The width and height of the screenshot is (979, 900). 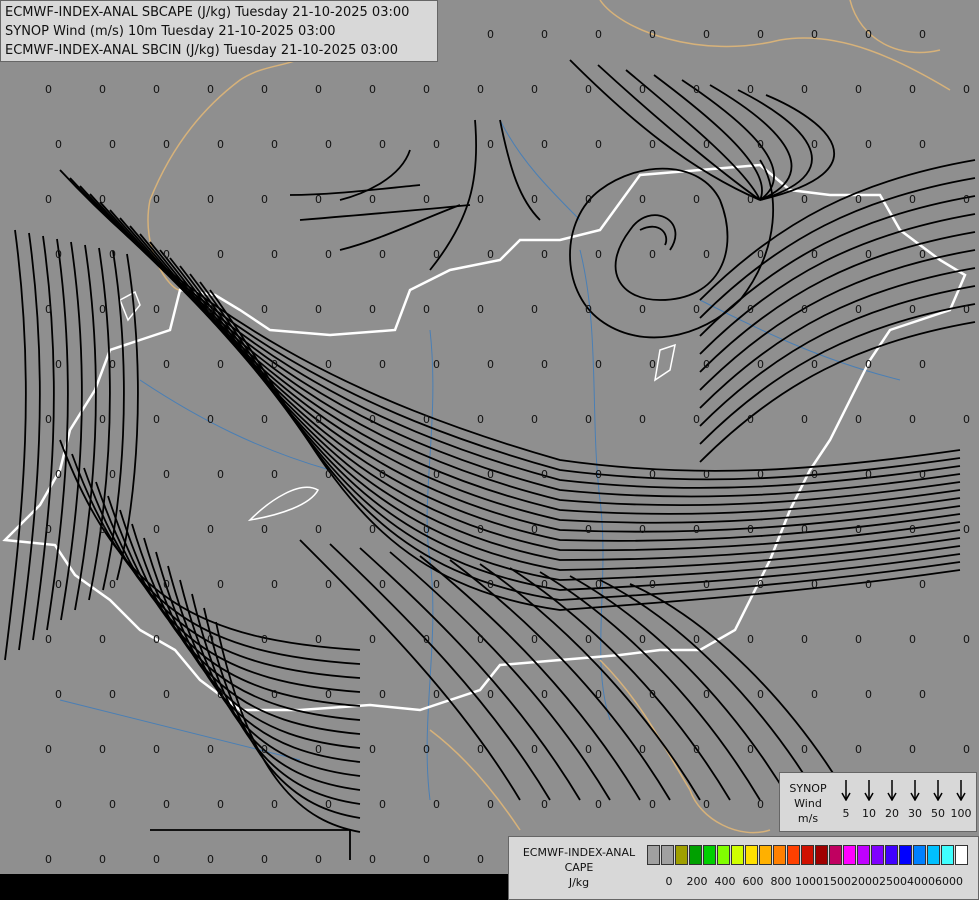 I want to click on cape-tick-label: 2500, so click(x=893, y=881).